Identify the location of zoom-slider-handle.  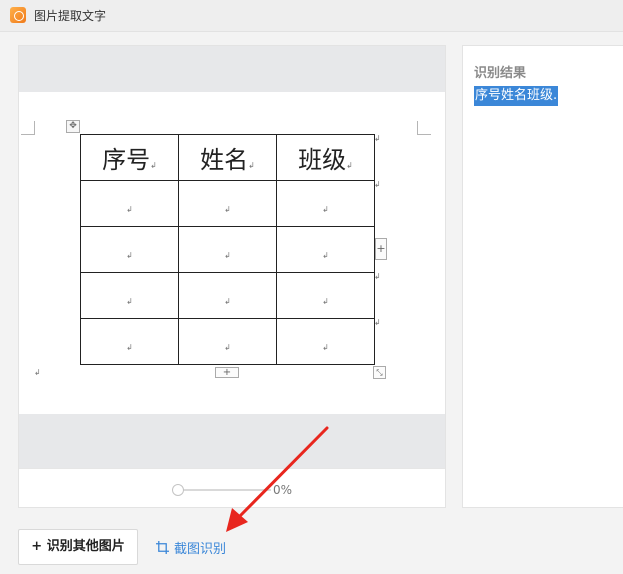
(178, 490).